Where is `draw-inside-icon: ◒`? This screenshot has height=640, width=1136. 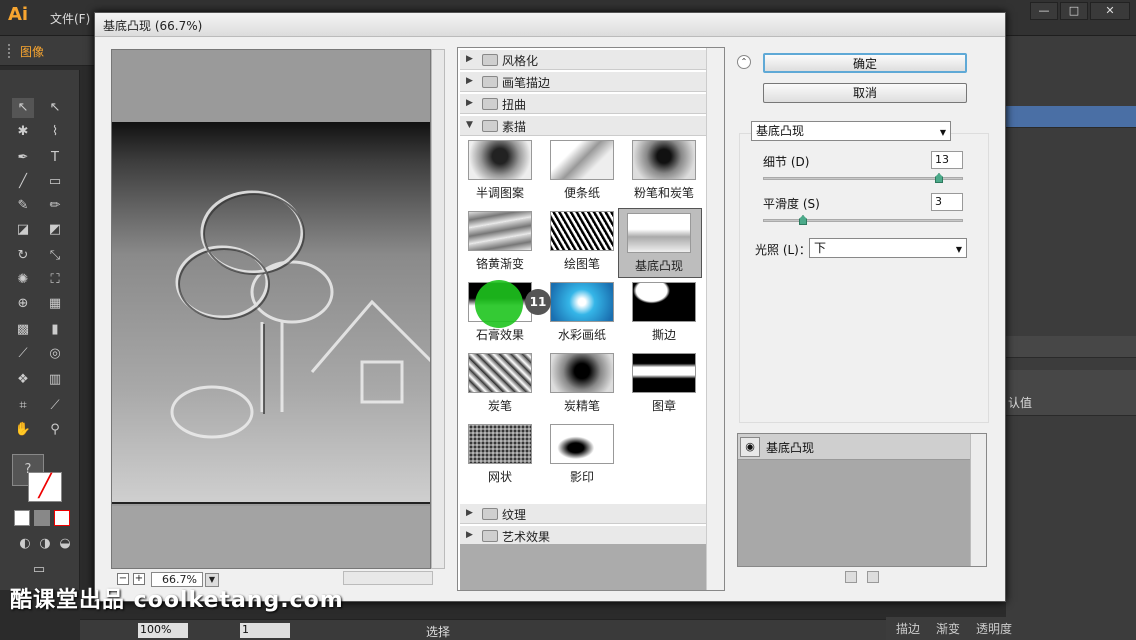 draw-inside-icon: ◒ is located at coordinates (65, 544).